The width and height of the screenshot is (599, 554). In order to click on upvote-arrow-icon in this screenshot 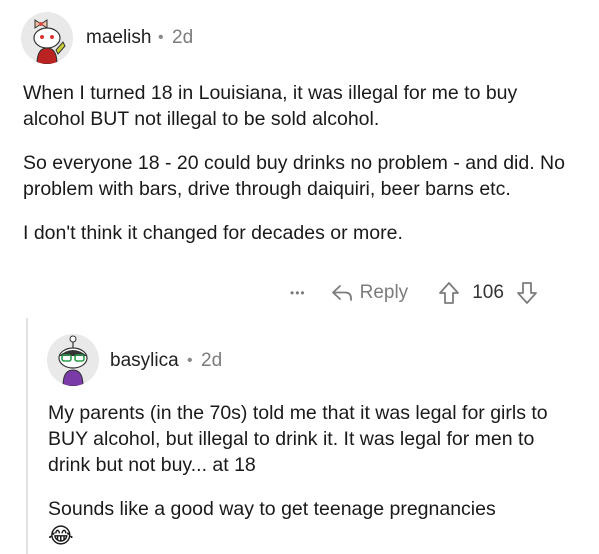, I will do `click(449, 293)`.